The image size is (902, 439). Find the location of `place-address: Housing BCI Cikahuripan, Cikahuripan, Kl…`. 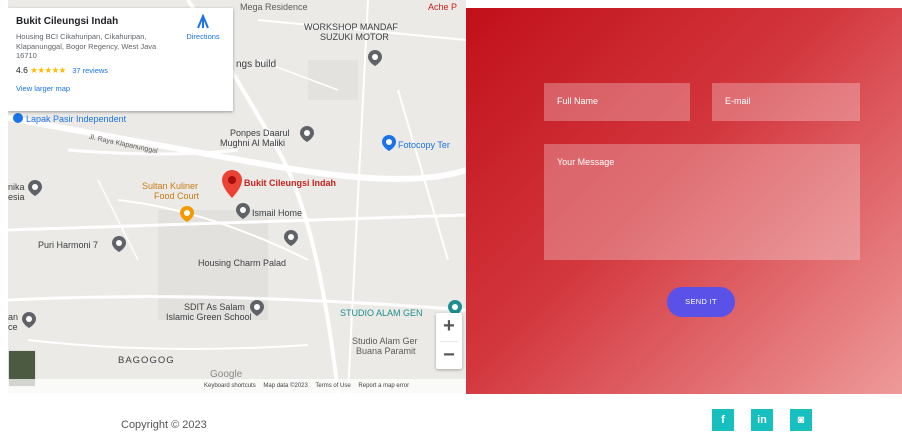

place-address: Housing BCI Cikahuripan, Cikahuripan, Kl… is located at coordinates (86, 46).